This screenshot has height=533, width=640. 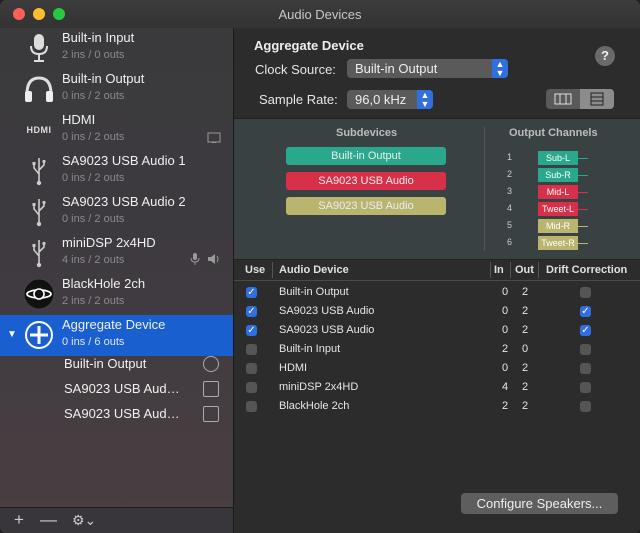 I want to click on view-mode-segmented-control, so click(x=580, y=99).